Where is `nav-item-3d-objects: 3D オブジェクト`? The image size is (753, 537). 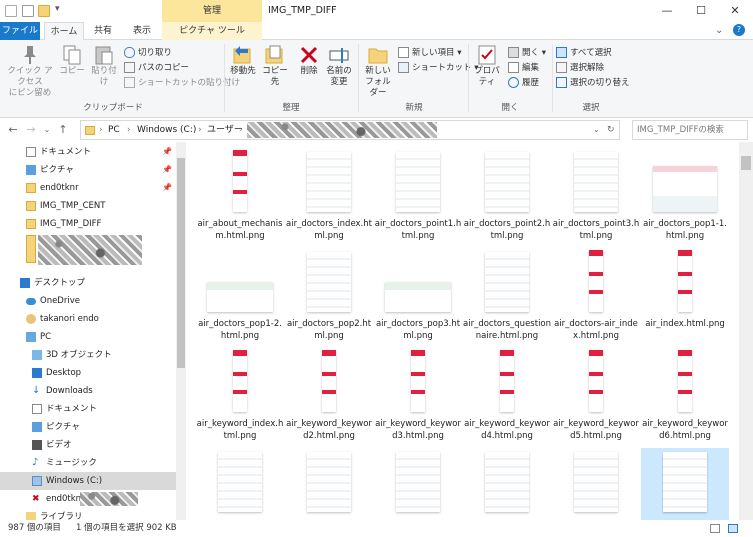
nav-item-3d-objects: 3D オブジェクト is located at coordinates (88, 355).